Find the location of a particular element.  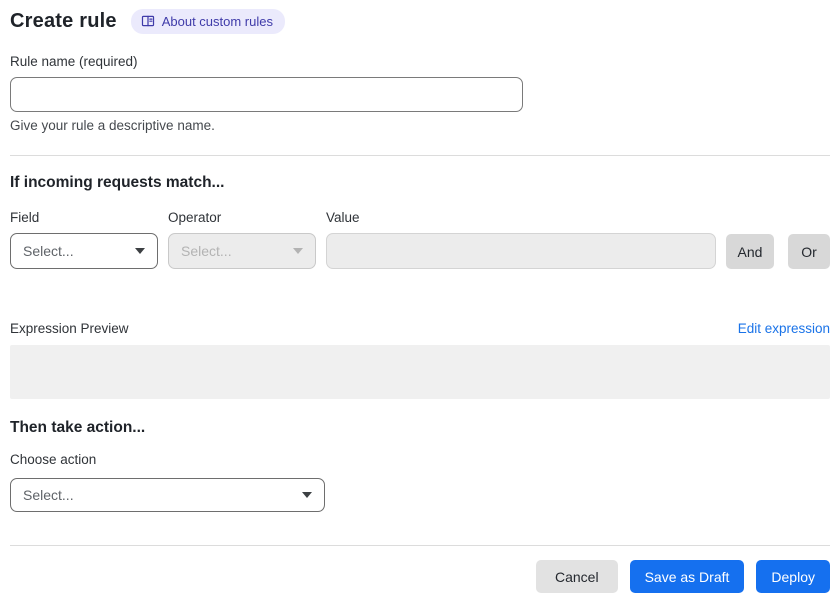

rule-name-input is located at coordinates (266, 94).